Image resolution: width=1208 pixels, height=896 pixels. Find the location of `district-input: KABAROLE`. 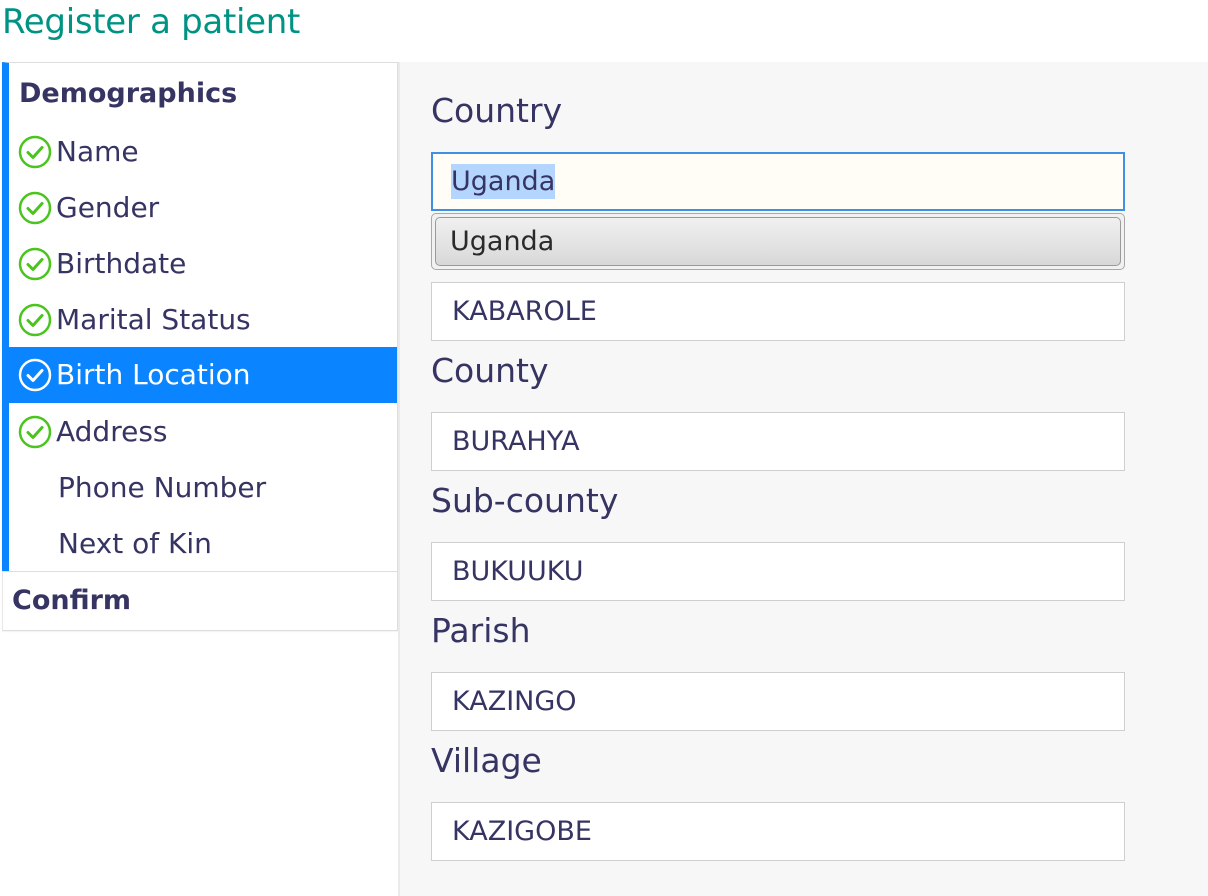

district-input: KABAROLE is located at coordinates (778, 311).